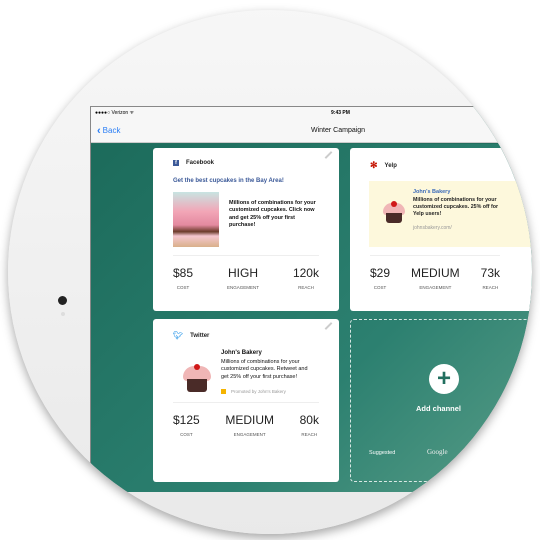 Image resolution: width=540 pixels, height=540 pixels. I want to click on cost-value: $29, so click(380, 273).